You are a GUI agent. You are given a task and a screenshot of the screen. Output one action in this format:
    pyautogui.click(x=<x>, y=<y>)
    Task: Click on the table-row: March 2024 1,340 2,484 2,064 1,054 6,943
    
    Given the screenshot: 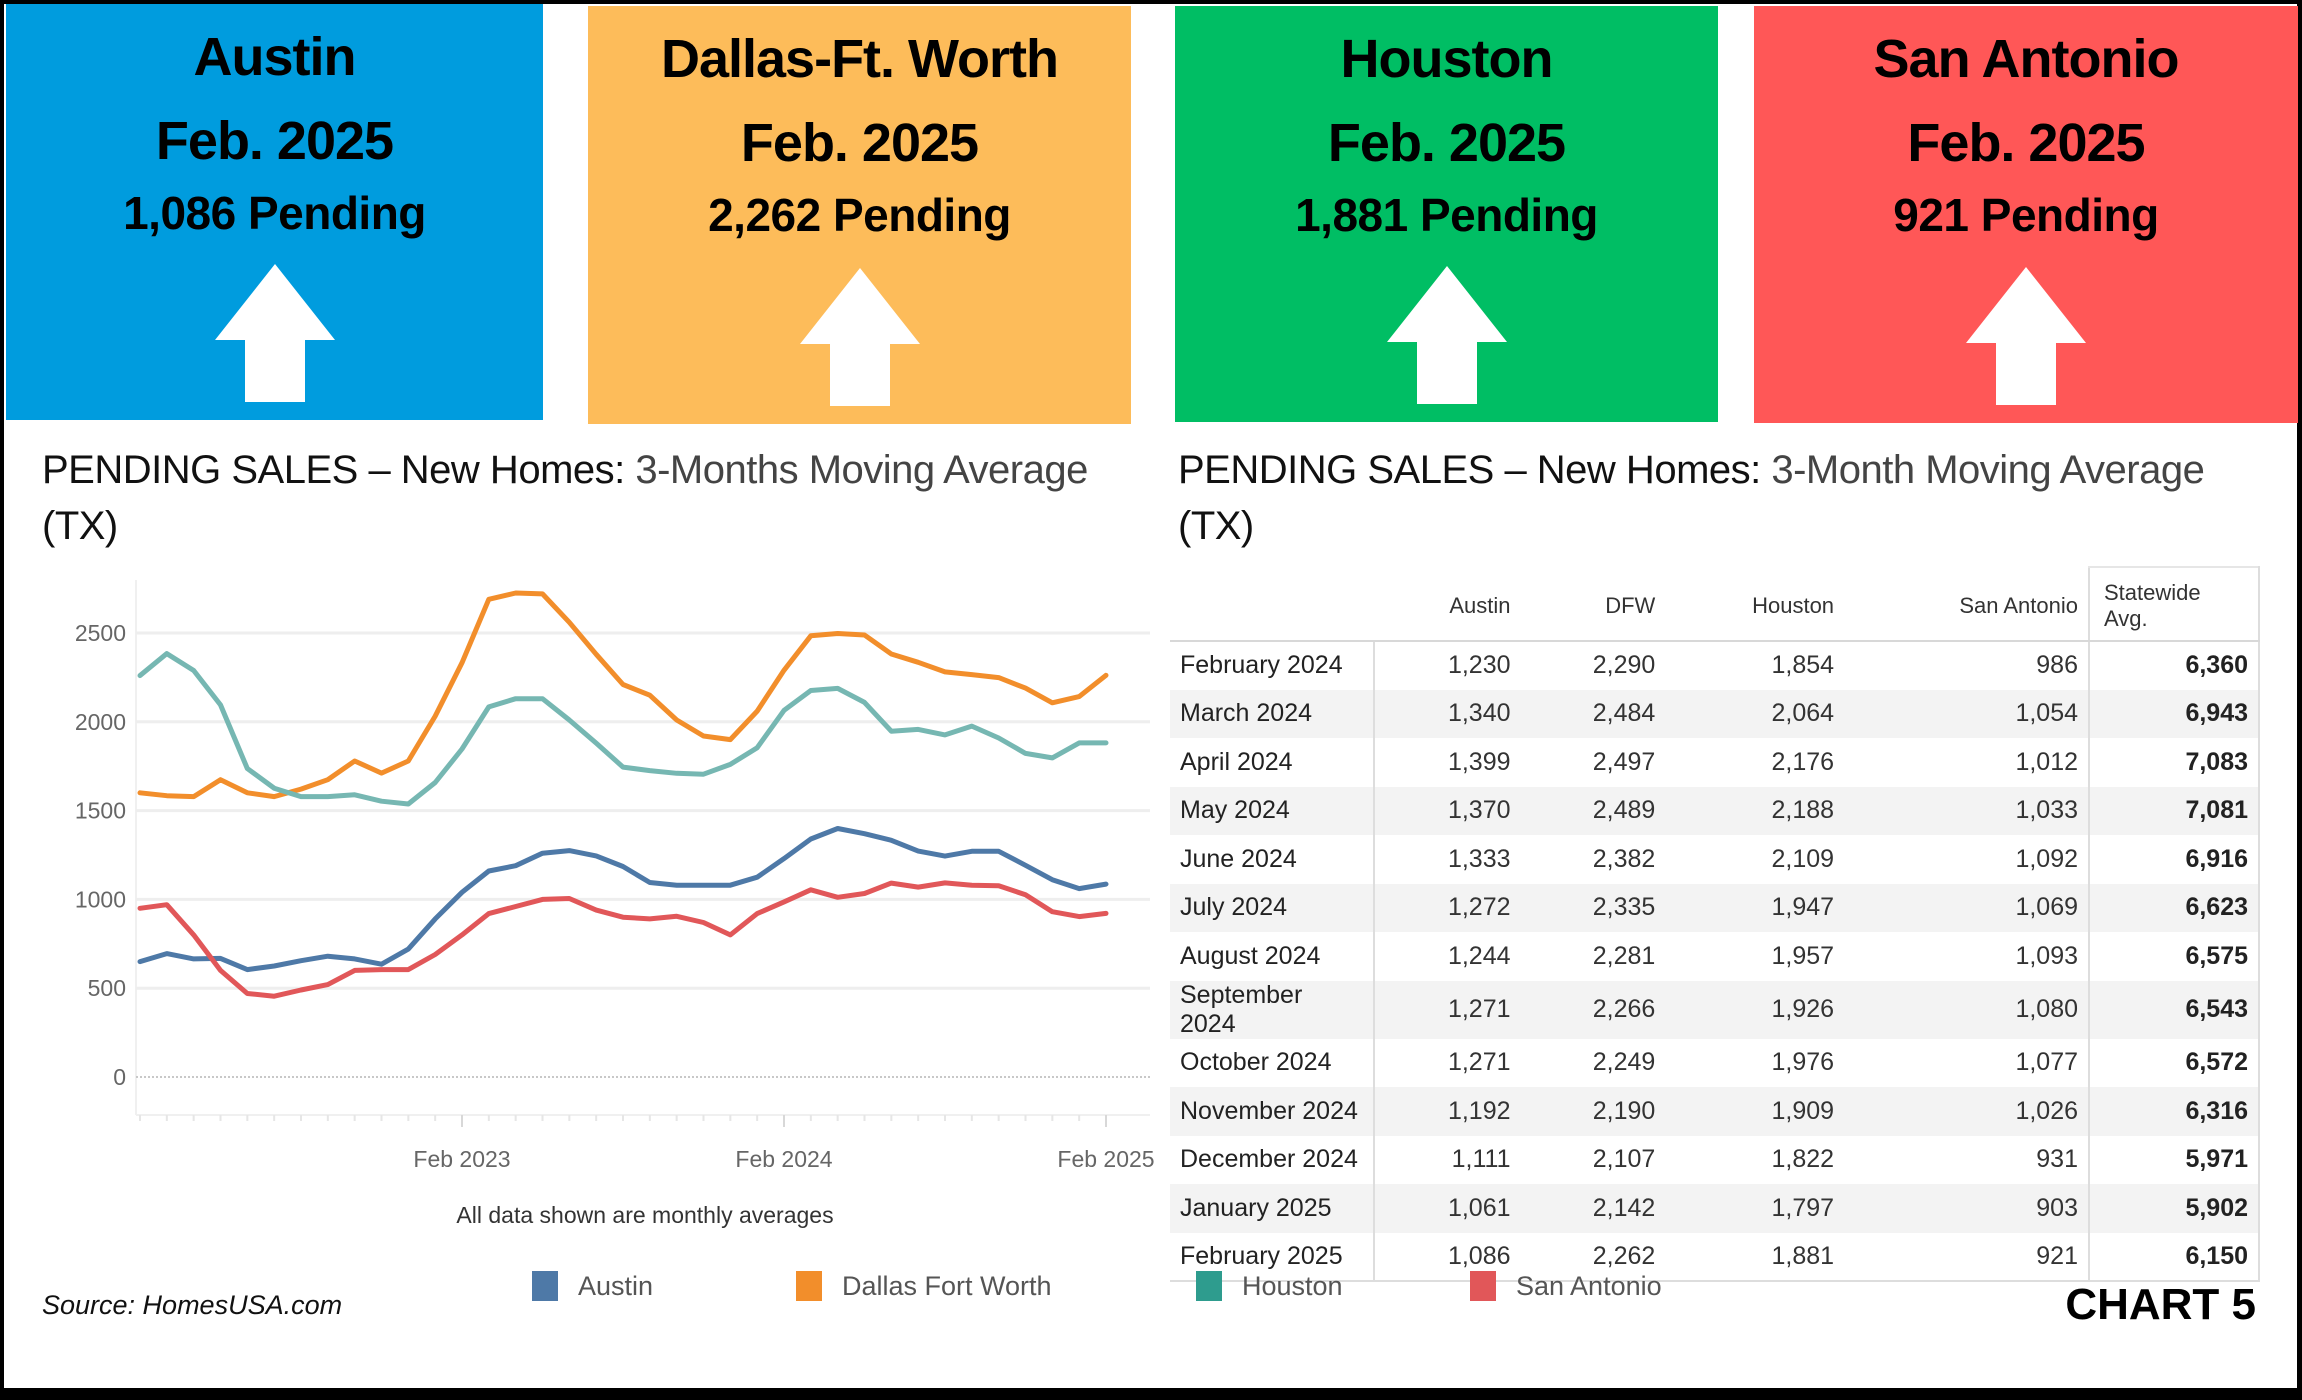 What is the action you would take?
    pyautogui.click(x=1715, y=713)
    